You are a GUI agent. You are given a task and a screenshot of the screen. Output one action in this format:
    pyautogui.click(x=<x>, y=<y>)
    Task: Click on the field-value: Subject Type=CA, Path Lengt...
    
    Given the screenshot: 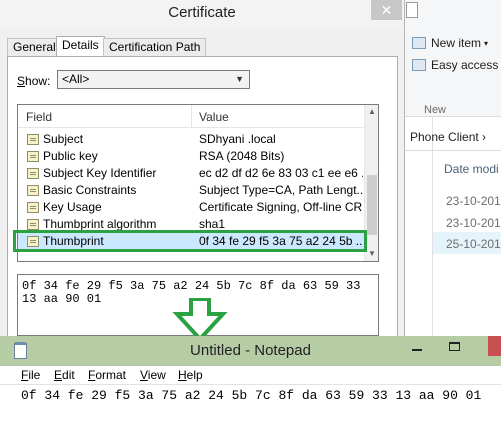 What is the action you would take?
    pyautogui.click(x=281, y=190)
    